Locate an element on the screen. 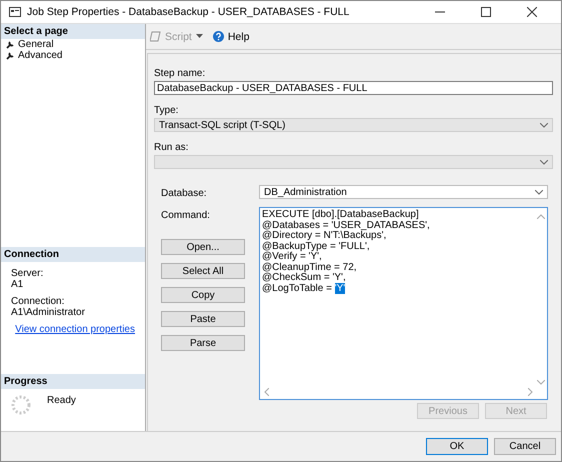 This screenshot has height=462, width=562. type-dropdown: Transact-SQL script (T-SQL) is located at coordinates (353, 125).